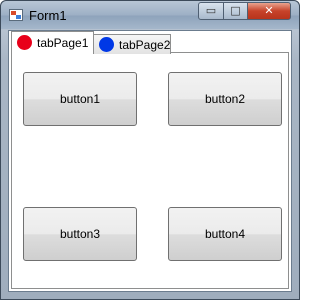 This screenshot has width=320, height=300. What do you see at coordinates (106, 44) in the screenshot?
I see `blue-dot-icon` at bounding box center [106, 44].